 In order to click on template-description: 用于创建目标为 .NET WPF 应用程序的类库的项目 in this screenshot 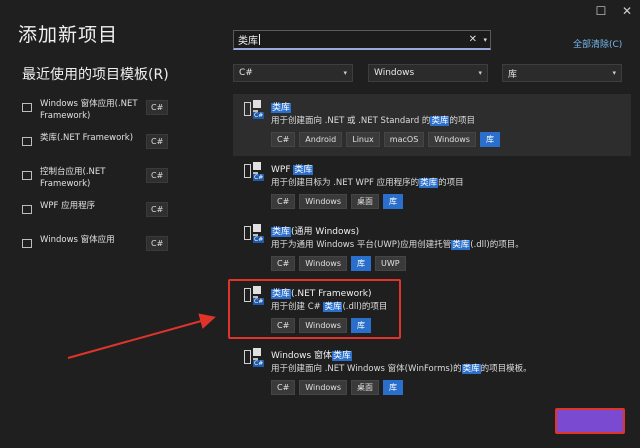, I will do `click(367, 182)`.